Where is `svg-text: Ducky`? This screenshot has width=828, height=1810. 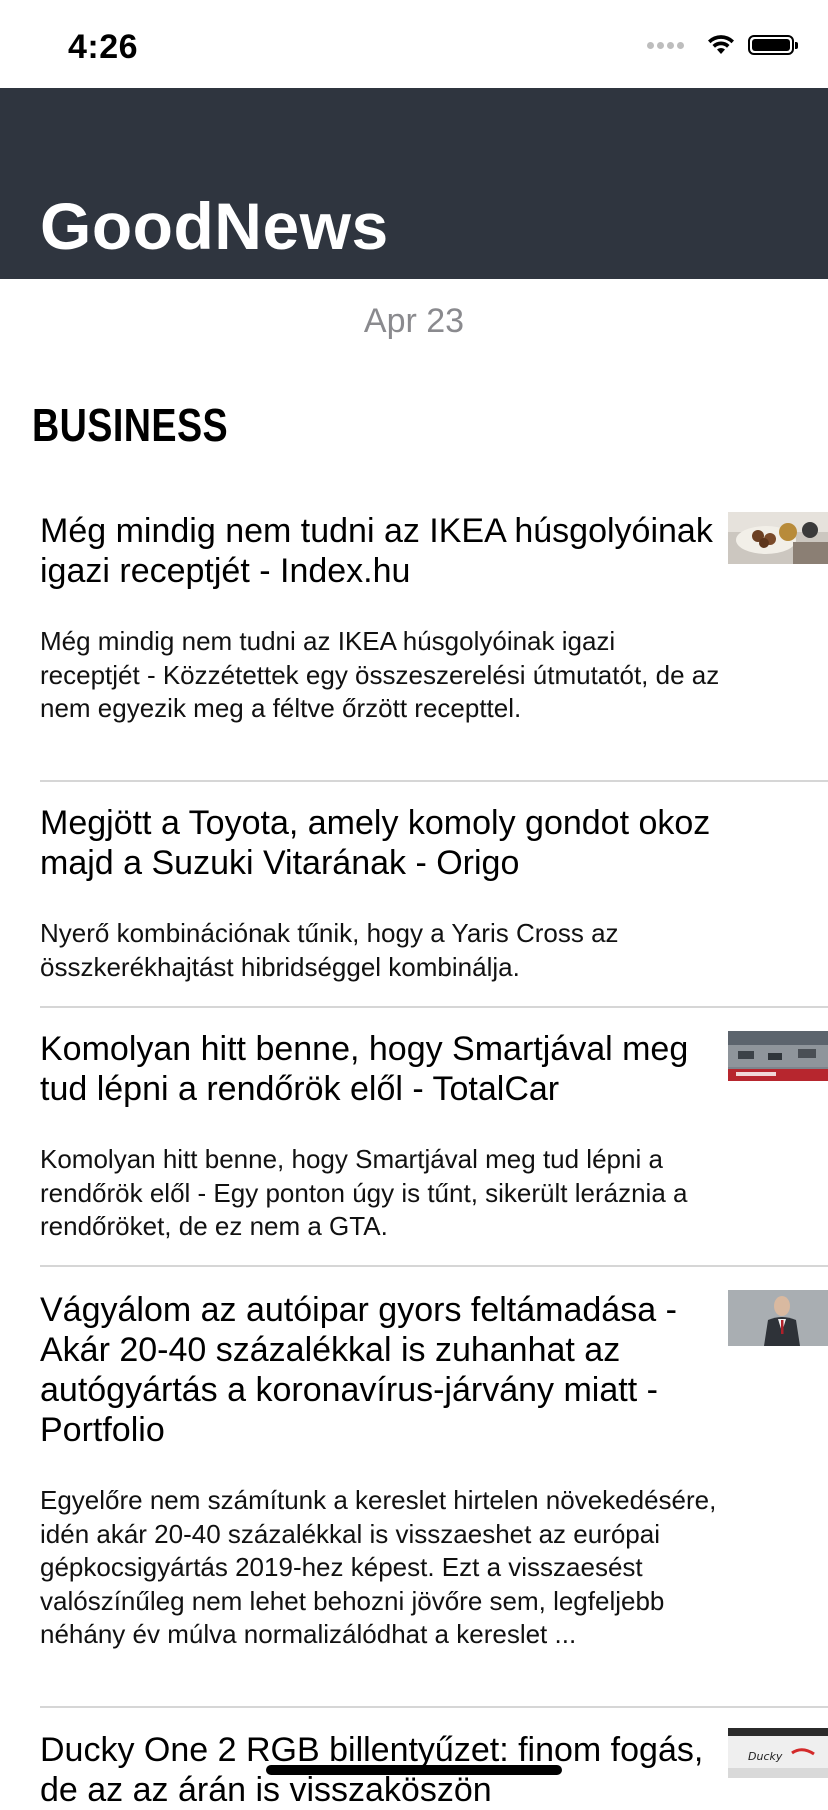
svg-text: Ducky is located at coordinates (765, 1756).